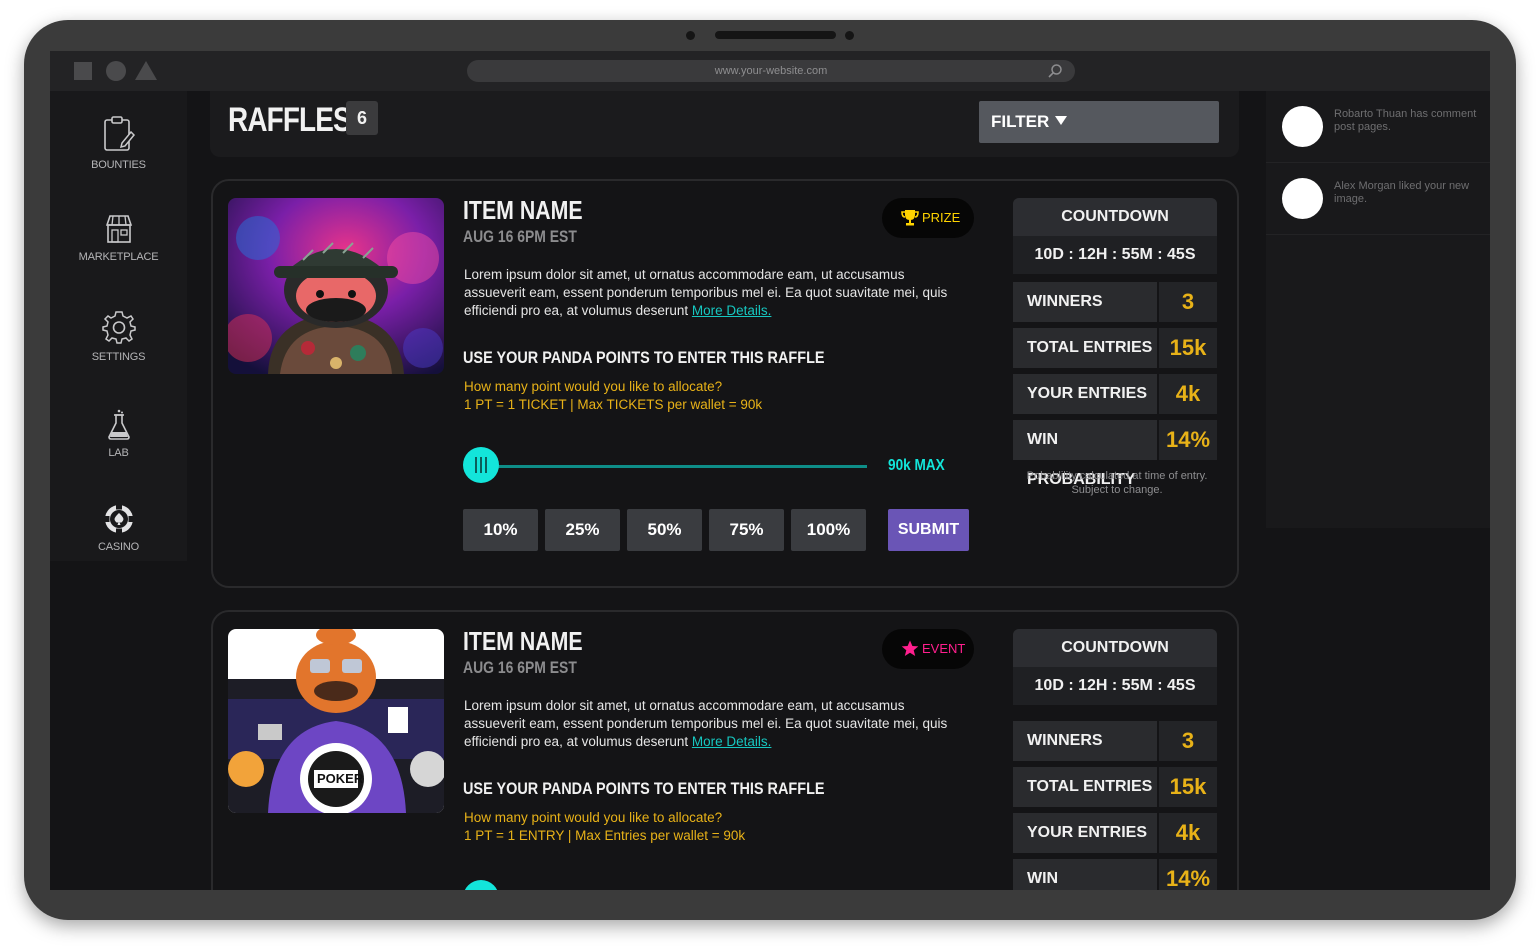  I want to click on filter-dropdown: FILTER, so click(1099, 122).